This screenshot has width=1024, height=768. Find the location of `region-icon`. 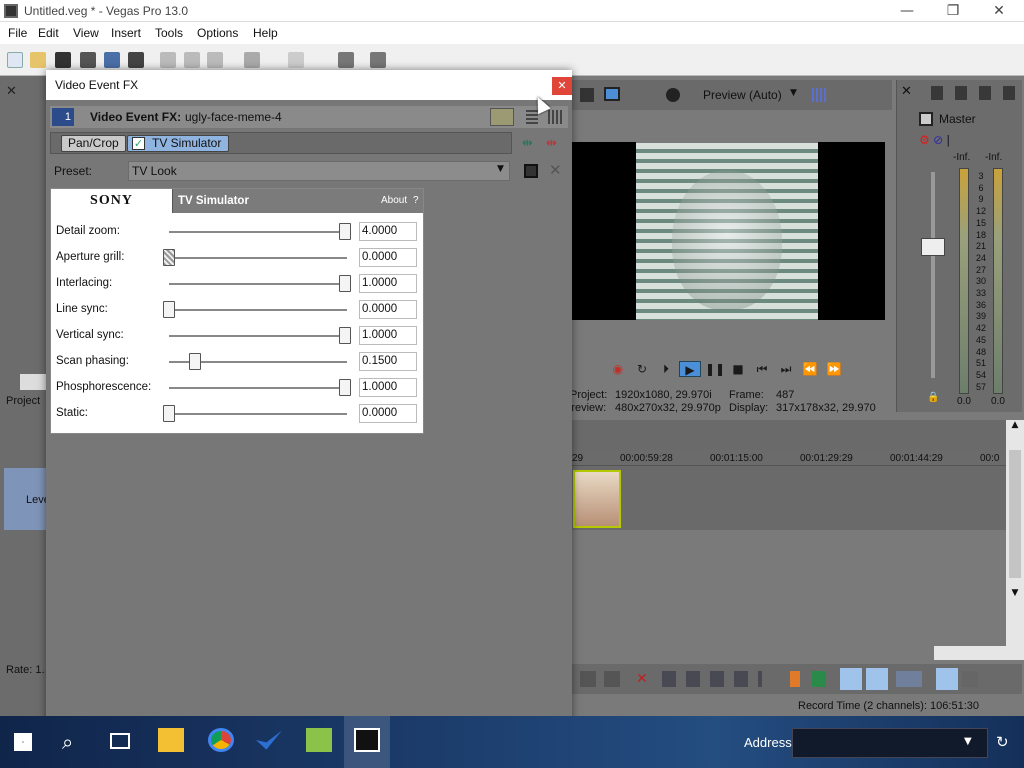

region-icon is located at coordinates (819, 679).